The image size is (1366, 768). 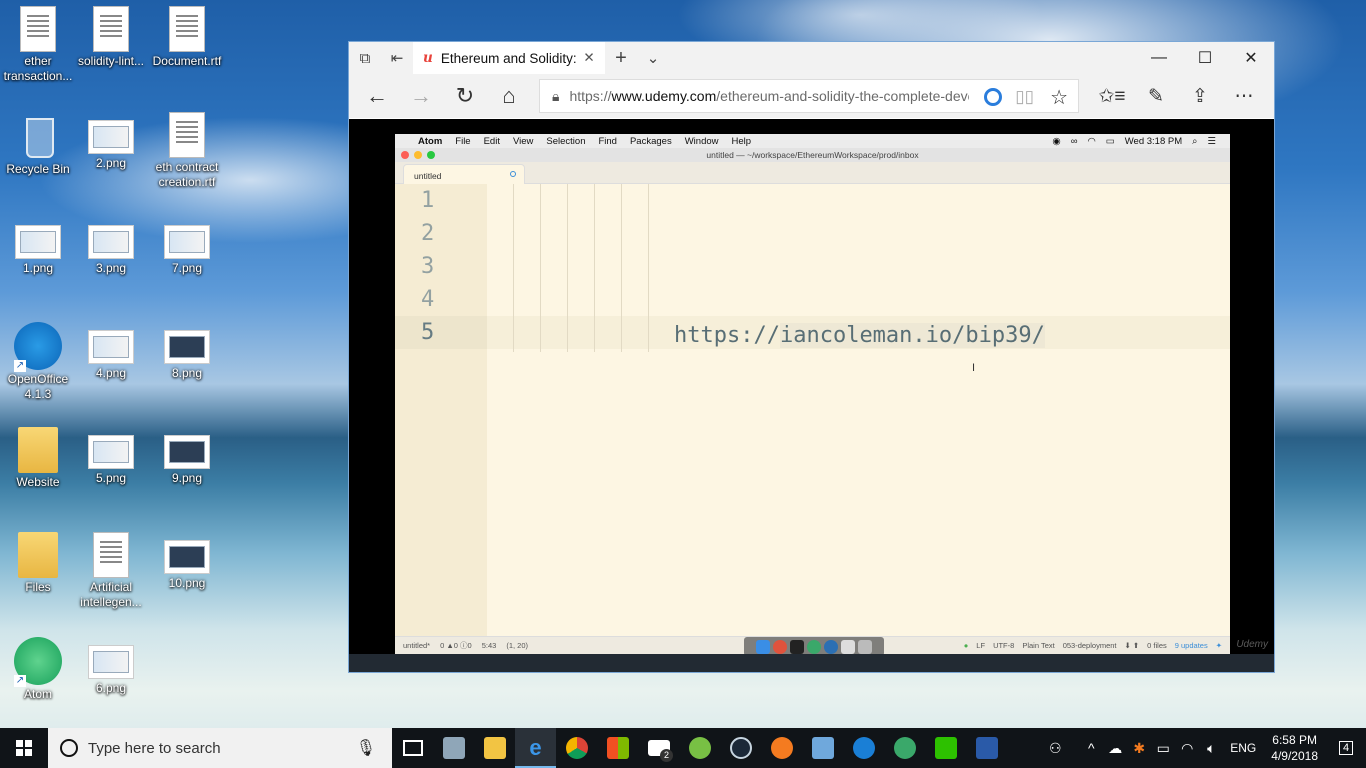 What do you see at coordinates (420, 155) in the screenshot?
I see `traffic-lights` at bounding box center [420, 155].